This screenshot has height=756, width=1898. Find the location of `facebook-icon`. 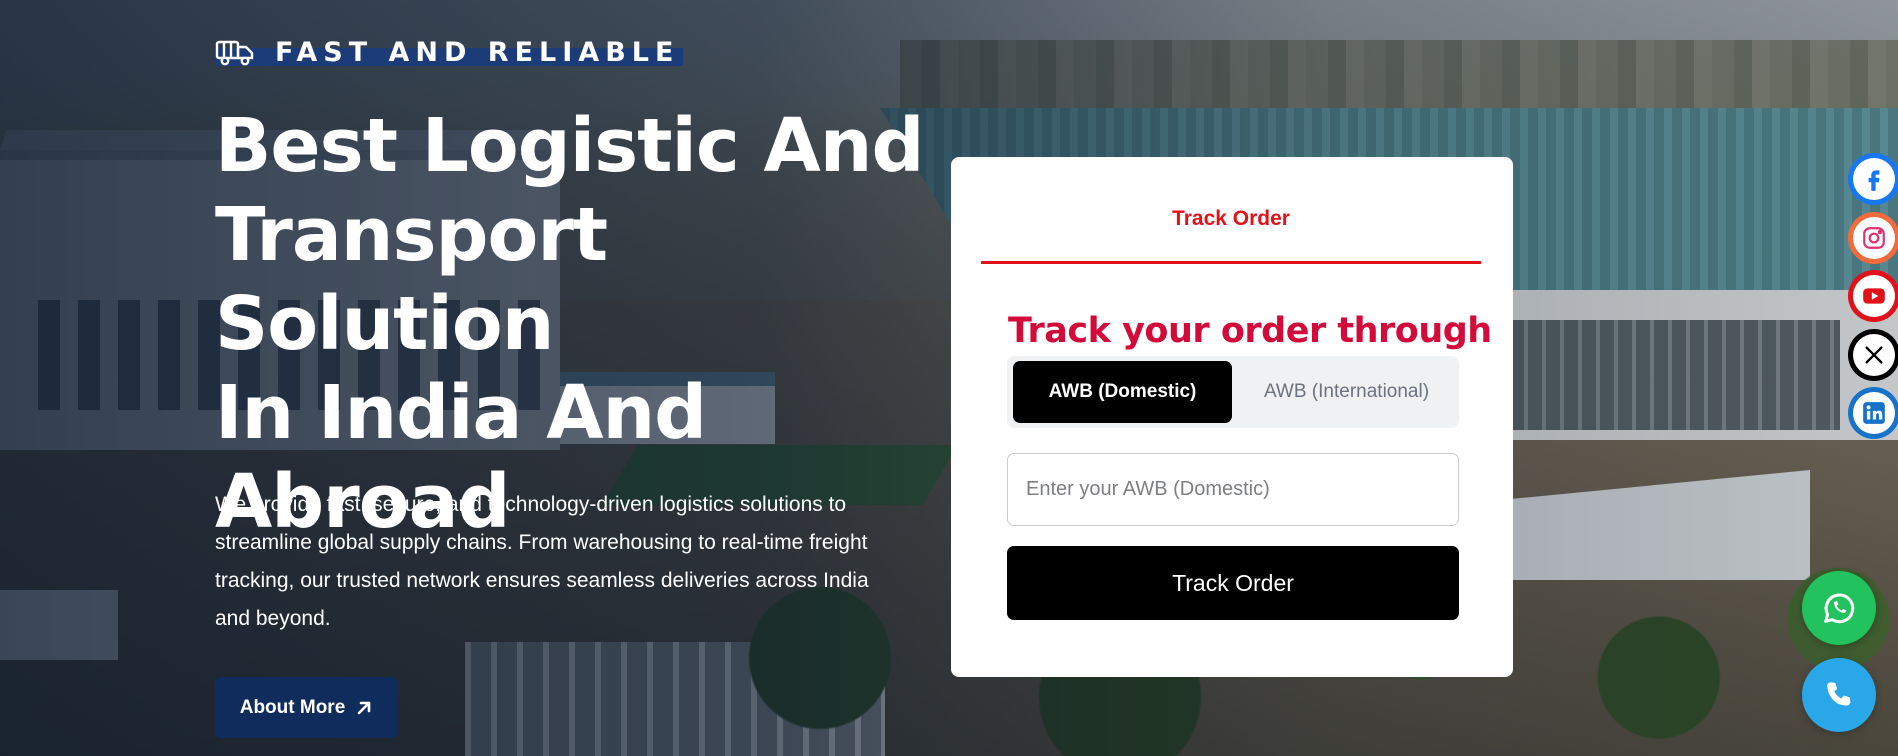

facebook-icon is located at coordinates (1874, 180).